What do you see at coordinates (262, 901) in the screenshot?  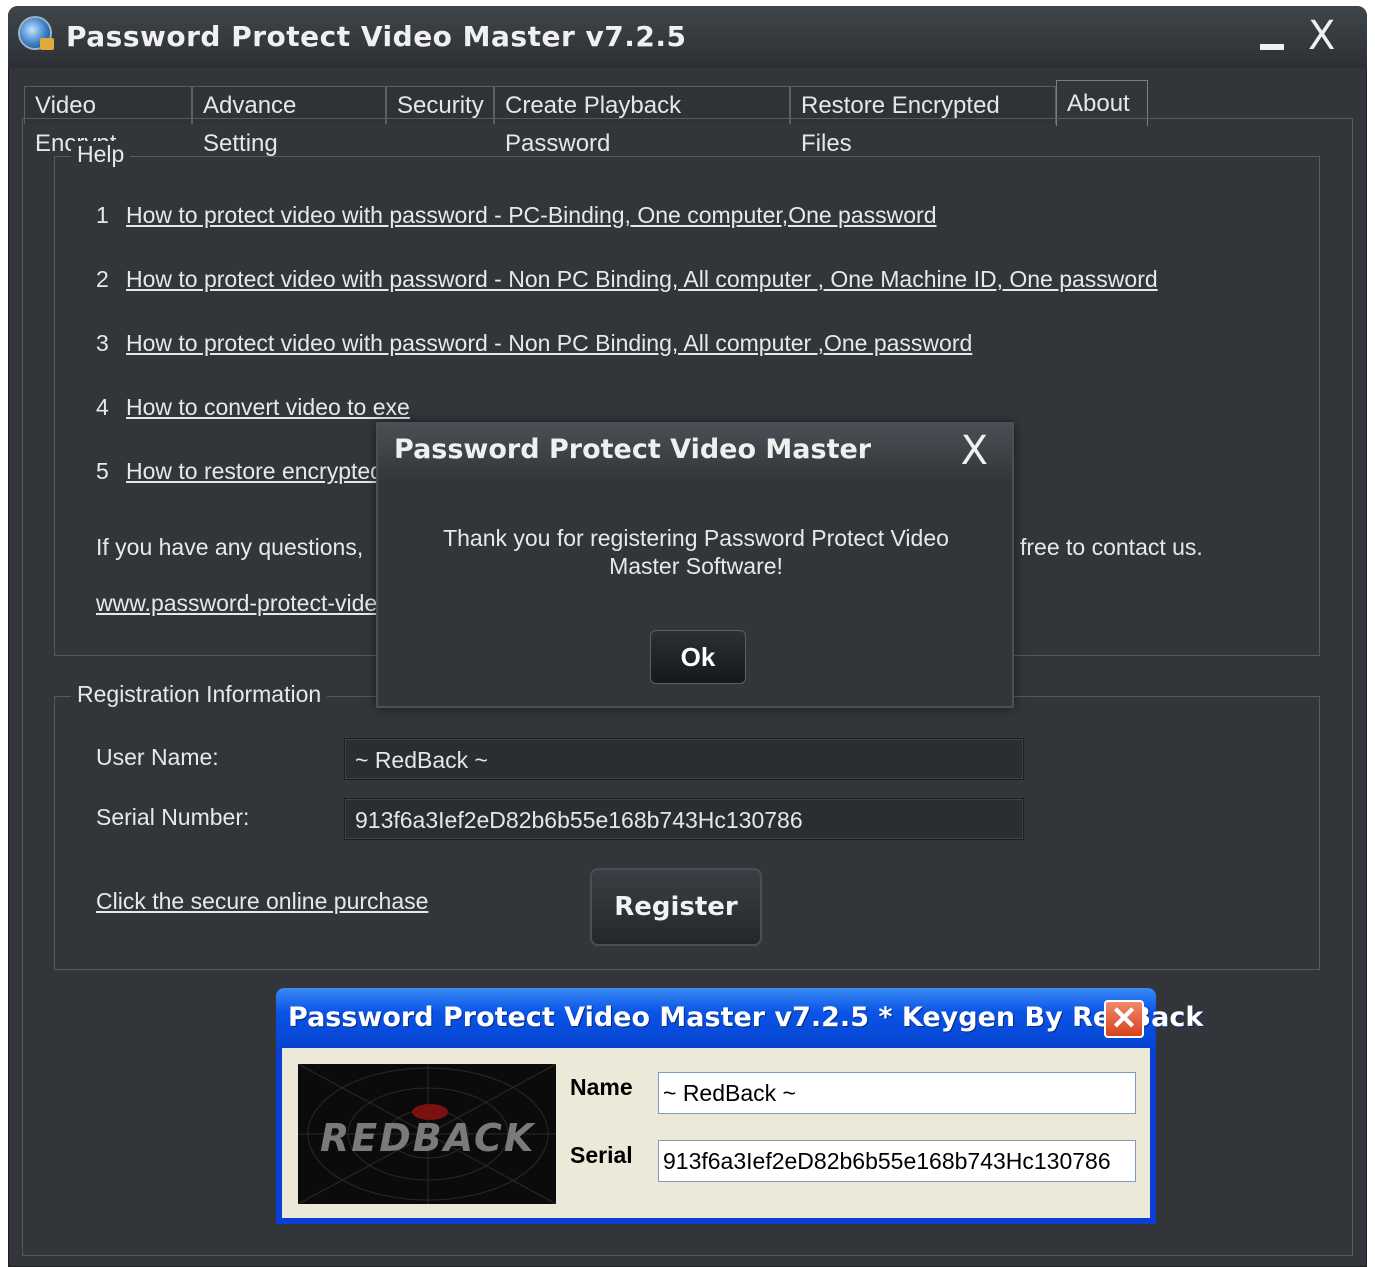 I see `purchase-link: Click the secure online purchase` at bounding box center [262, 901].